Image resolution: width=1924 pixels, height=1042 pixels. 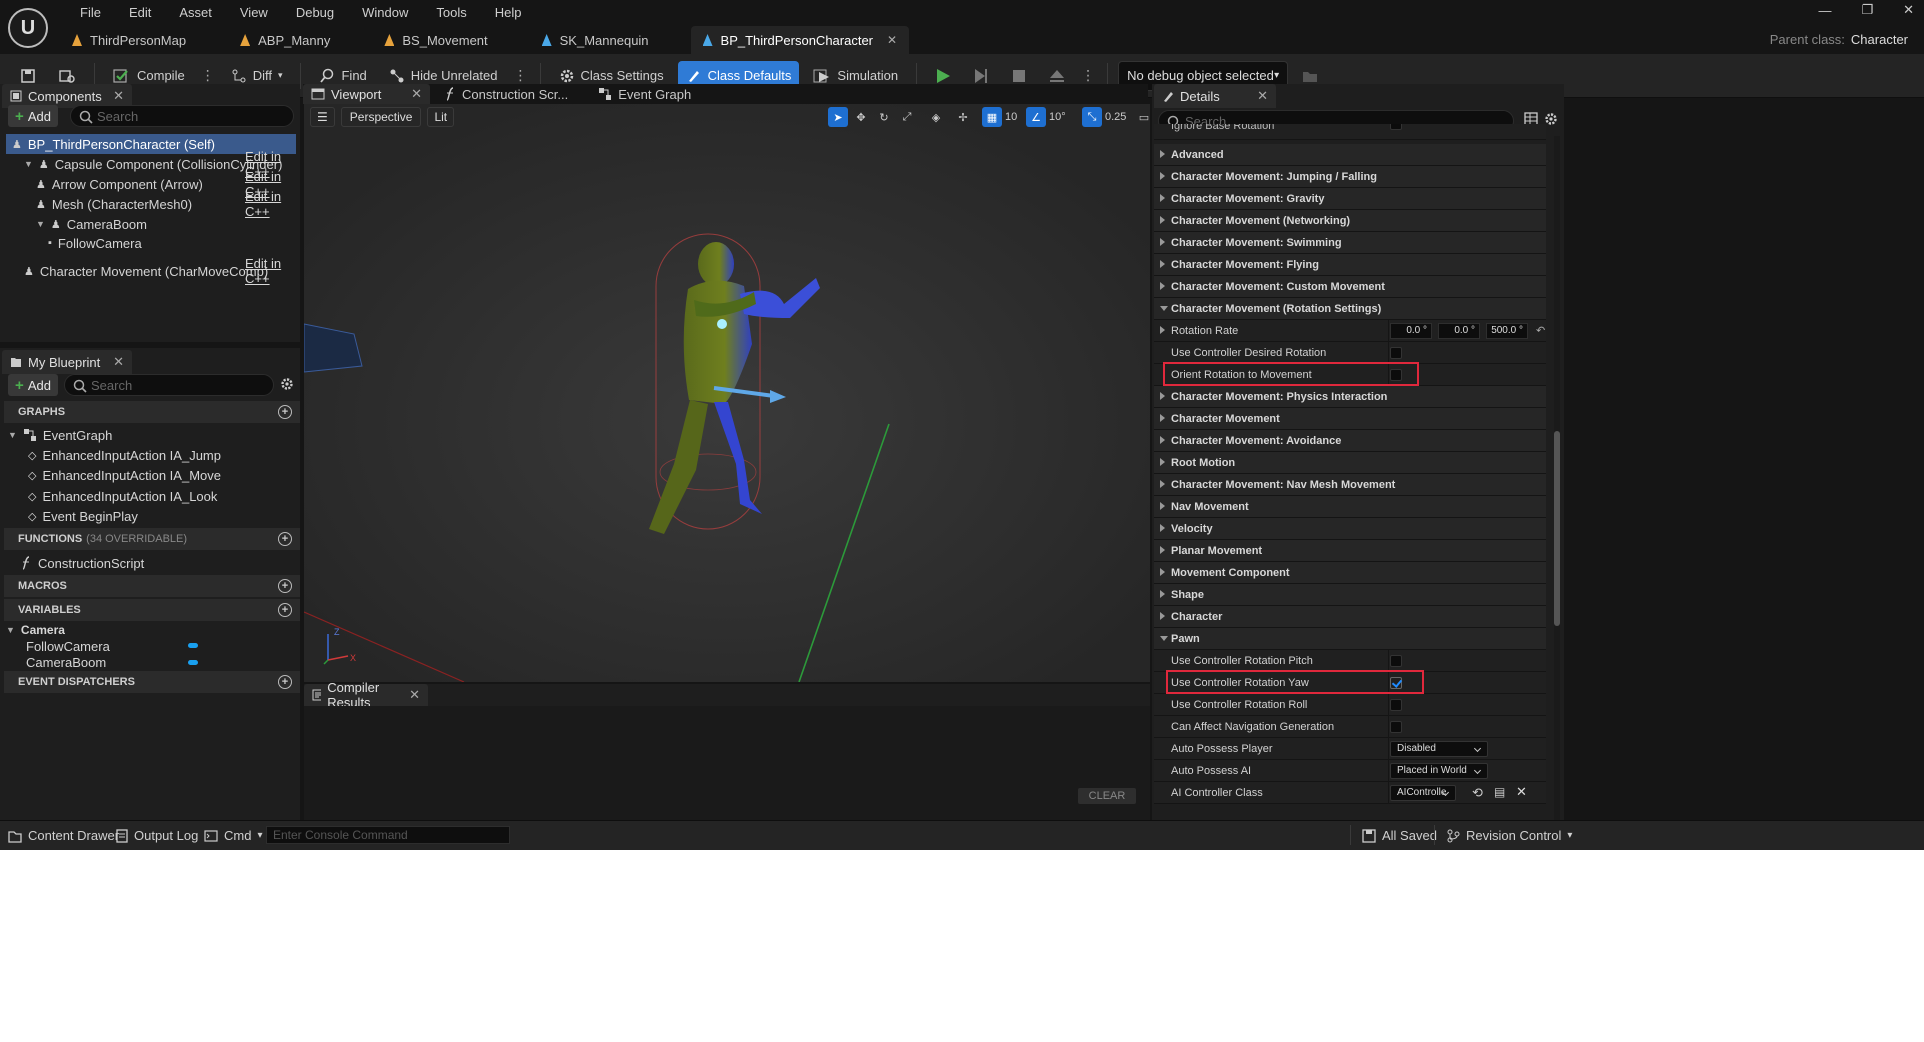 What do you see at coordinates (1107, 796) in the screenshot?
I see `clear-button: CLEAR` at bounding box center [1107, 796].